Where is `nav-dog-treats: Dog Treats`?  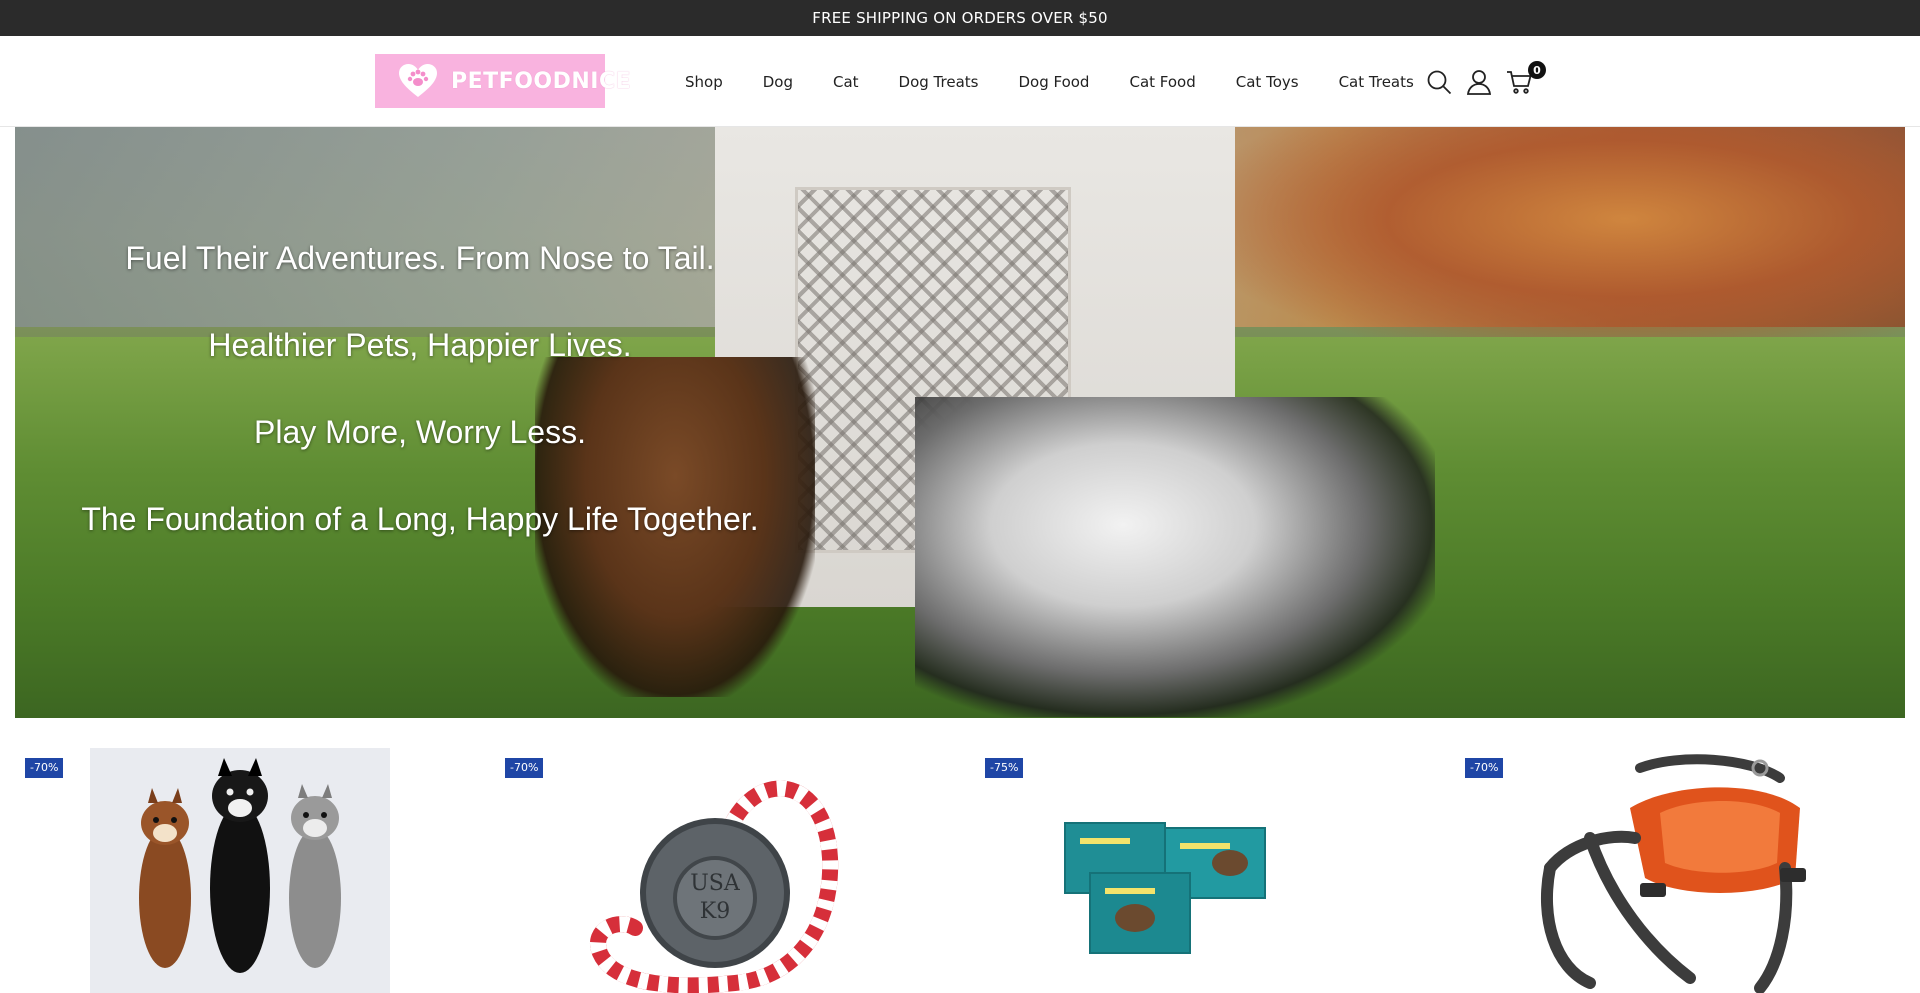 nav-dog-treats: Dog Treats is located at coordinates (939, 82).